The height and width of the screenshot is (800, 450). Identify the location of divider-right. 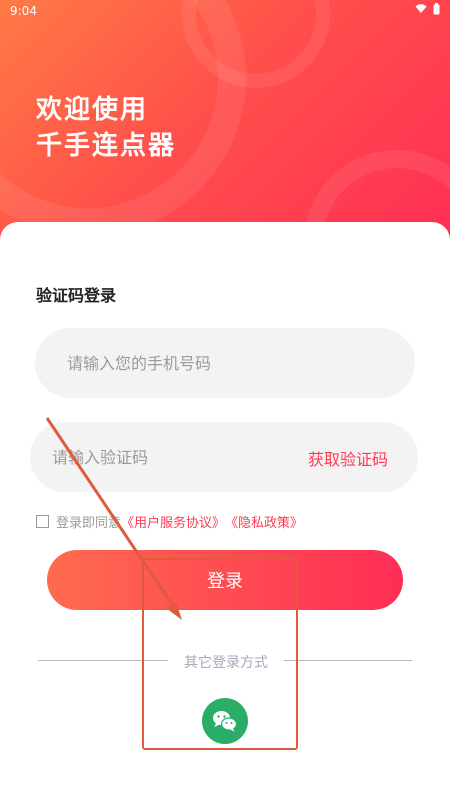
(348, 660).